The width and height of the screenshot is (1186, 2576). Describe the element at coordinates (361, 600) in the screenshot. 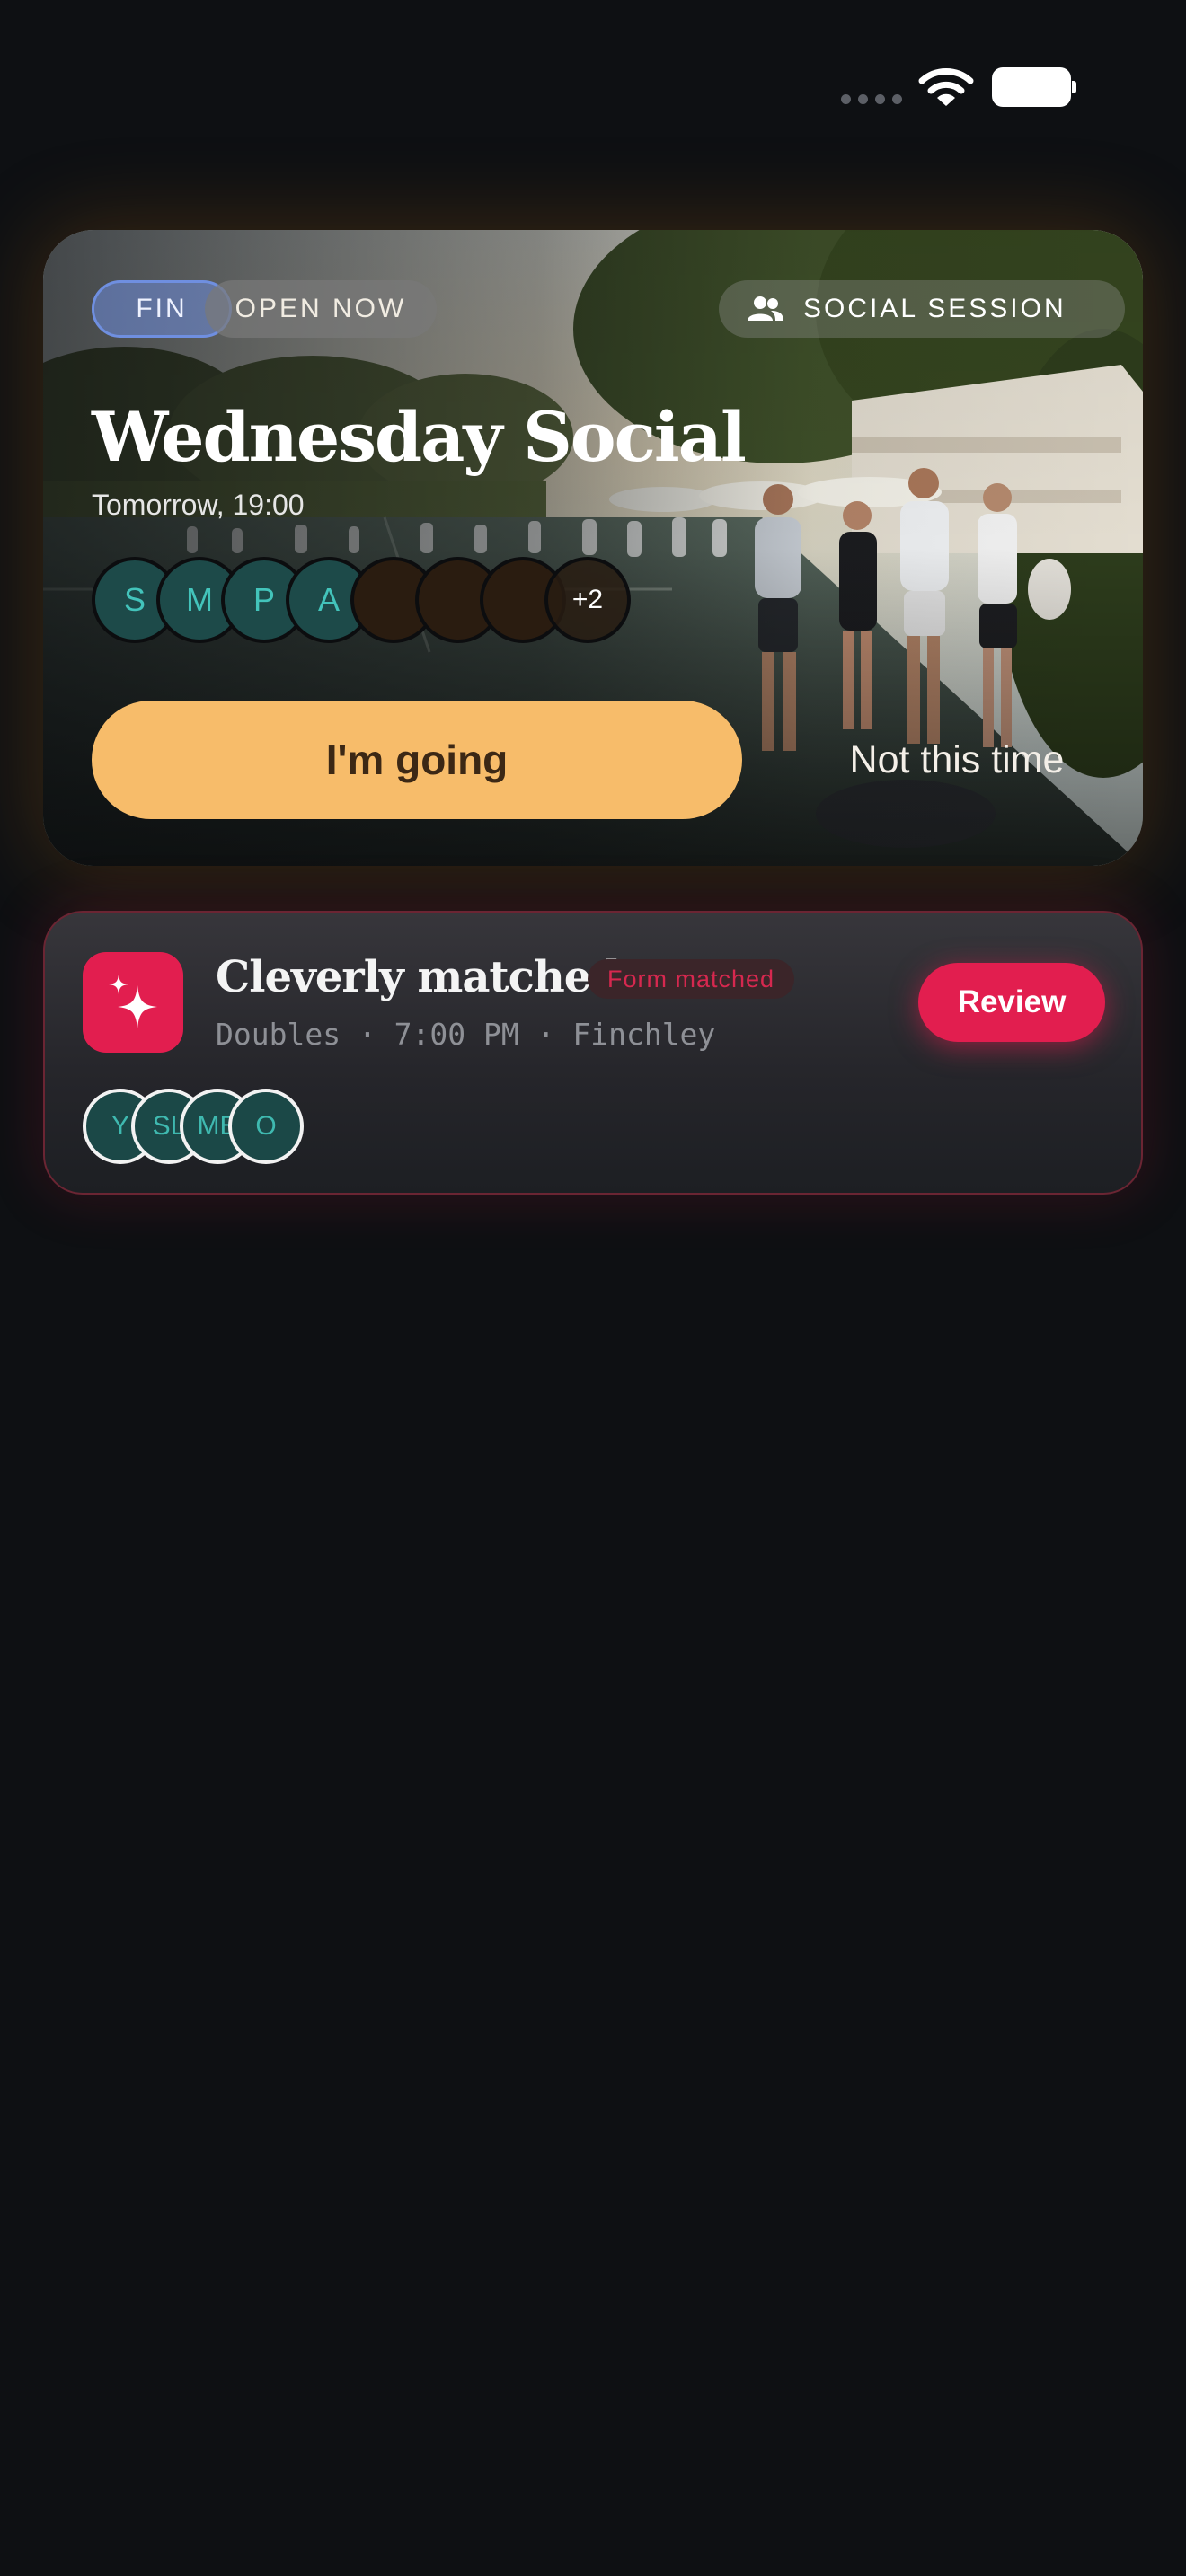

I see `attendee-avatars: S M P A +2` at that location.